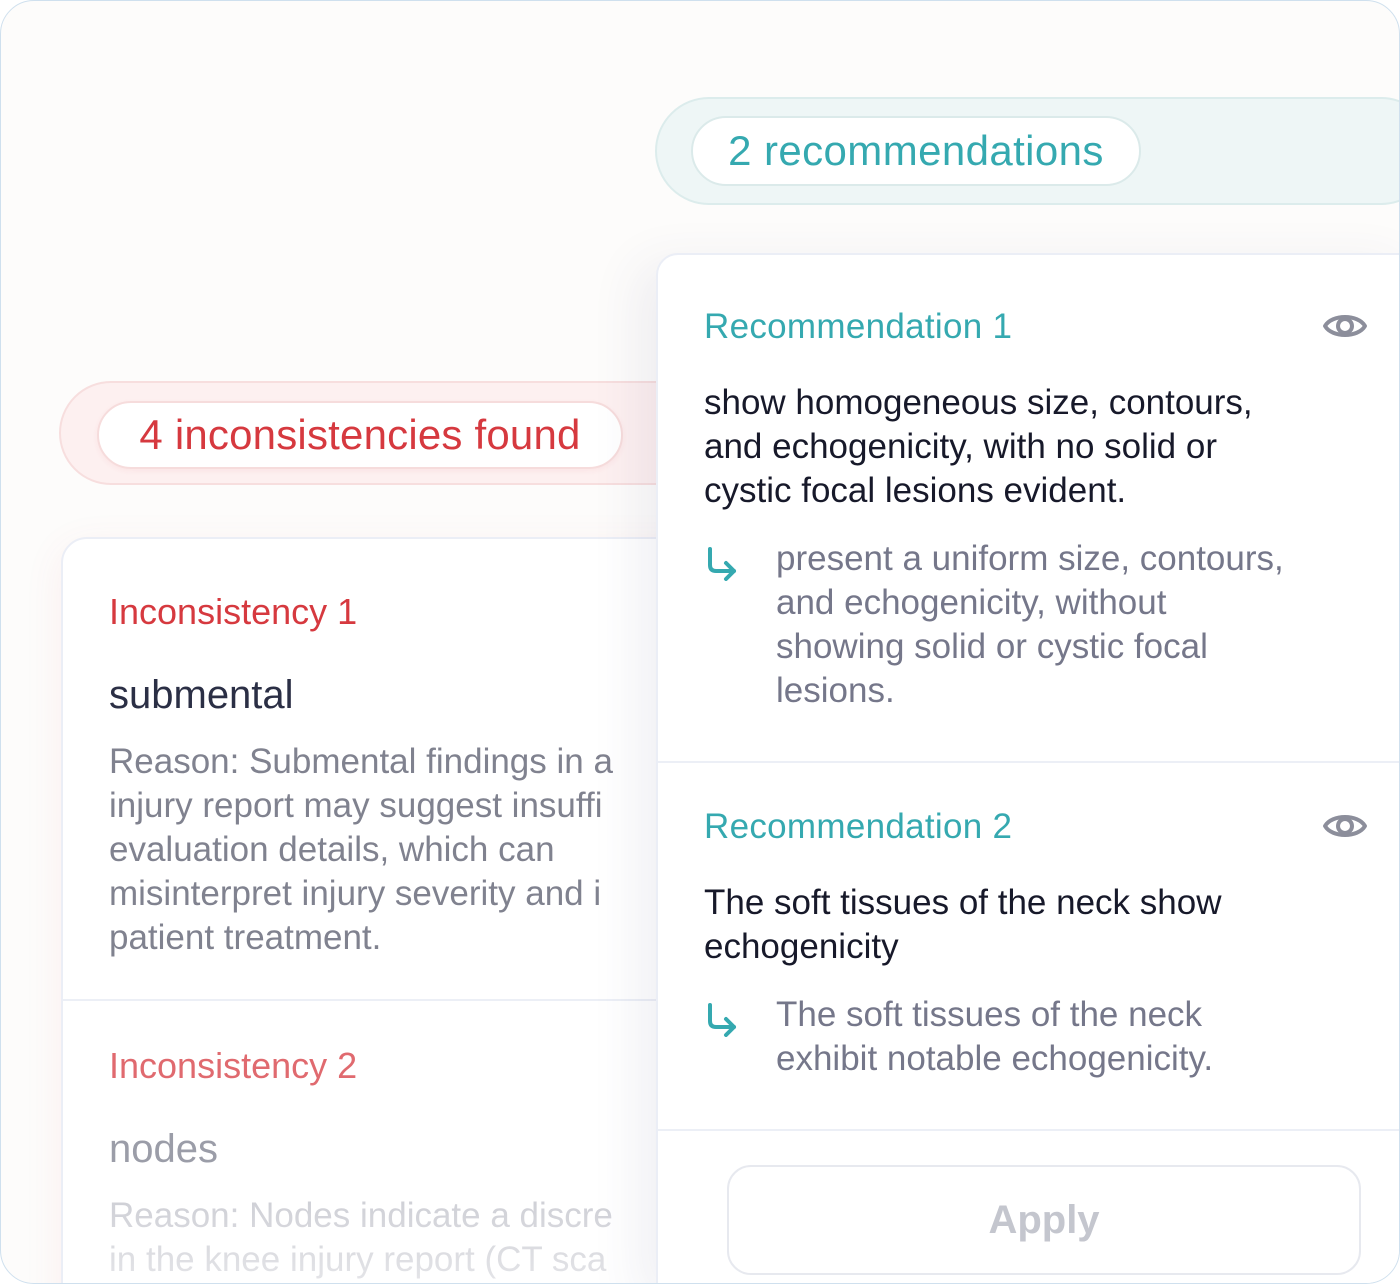 The image size is (1400, 1284). I want to click on reason-line: misinterpret injury severity and i, so click(355, 893).